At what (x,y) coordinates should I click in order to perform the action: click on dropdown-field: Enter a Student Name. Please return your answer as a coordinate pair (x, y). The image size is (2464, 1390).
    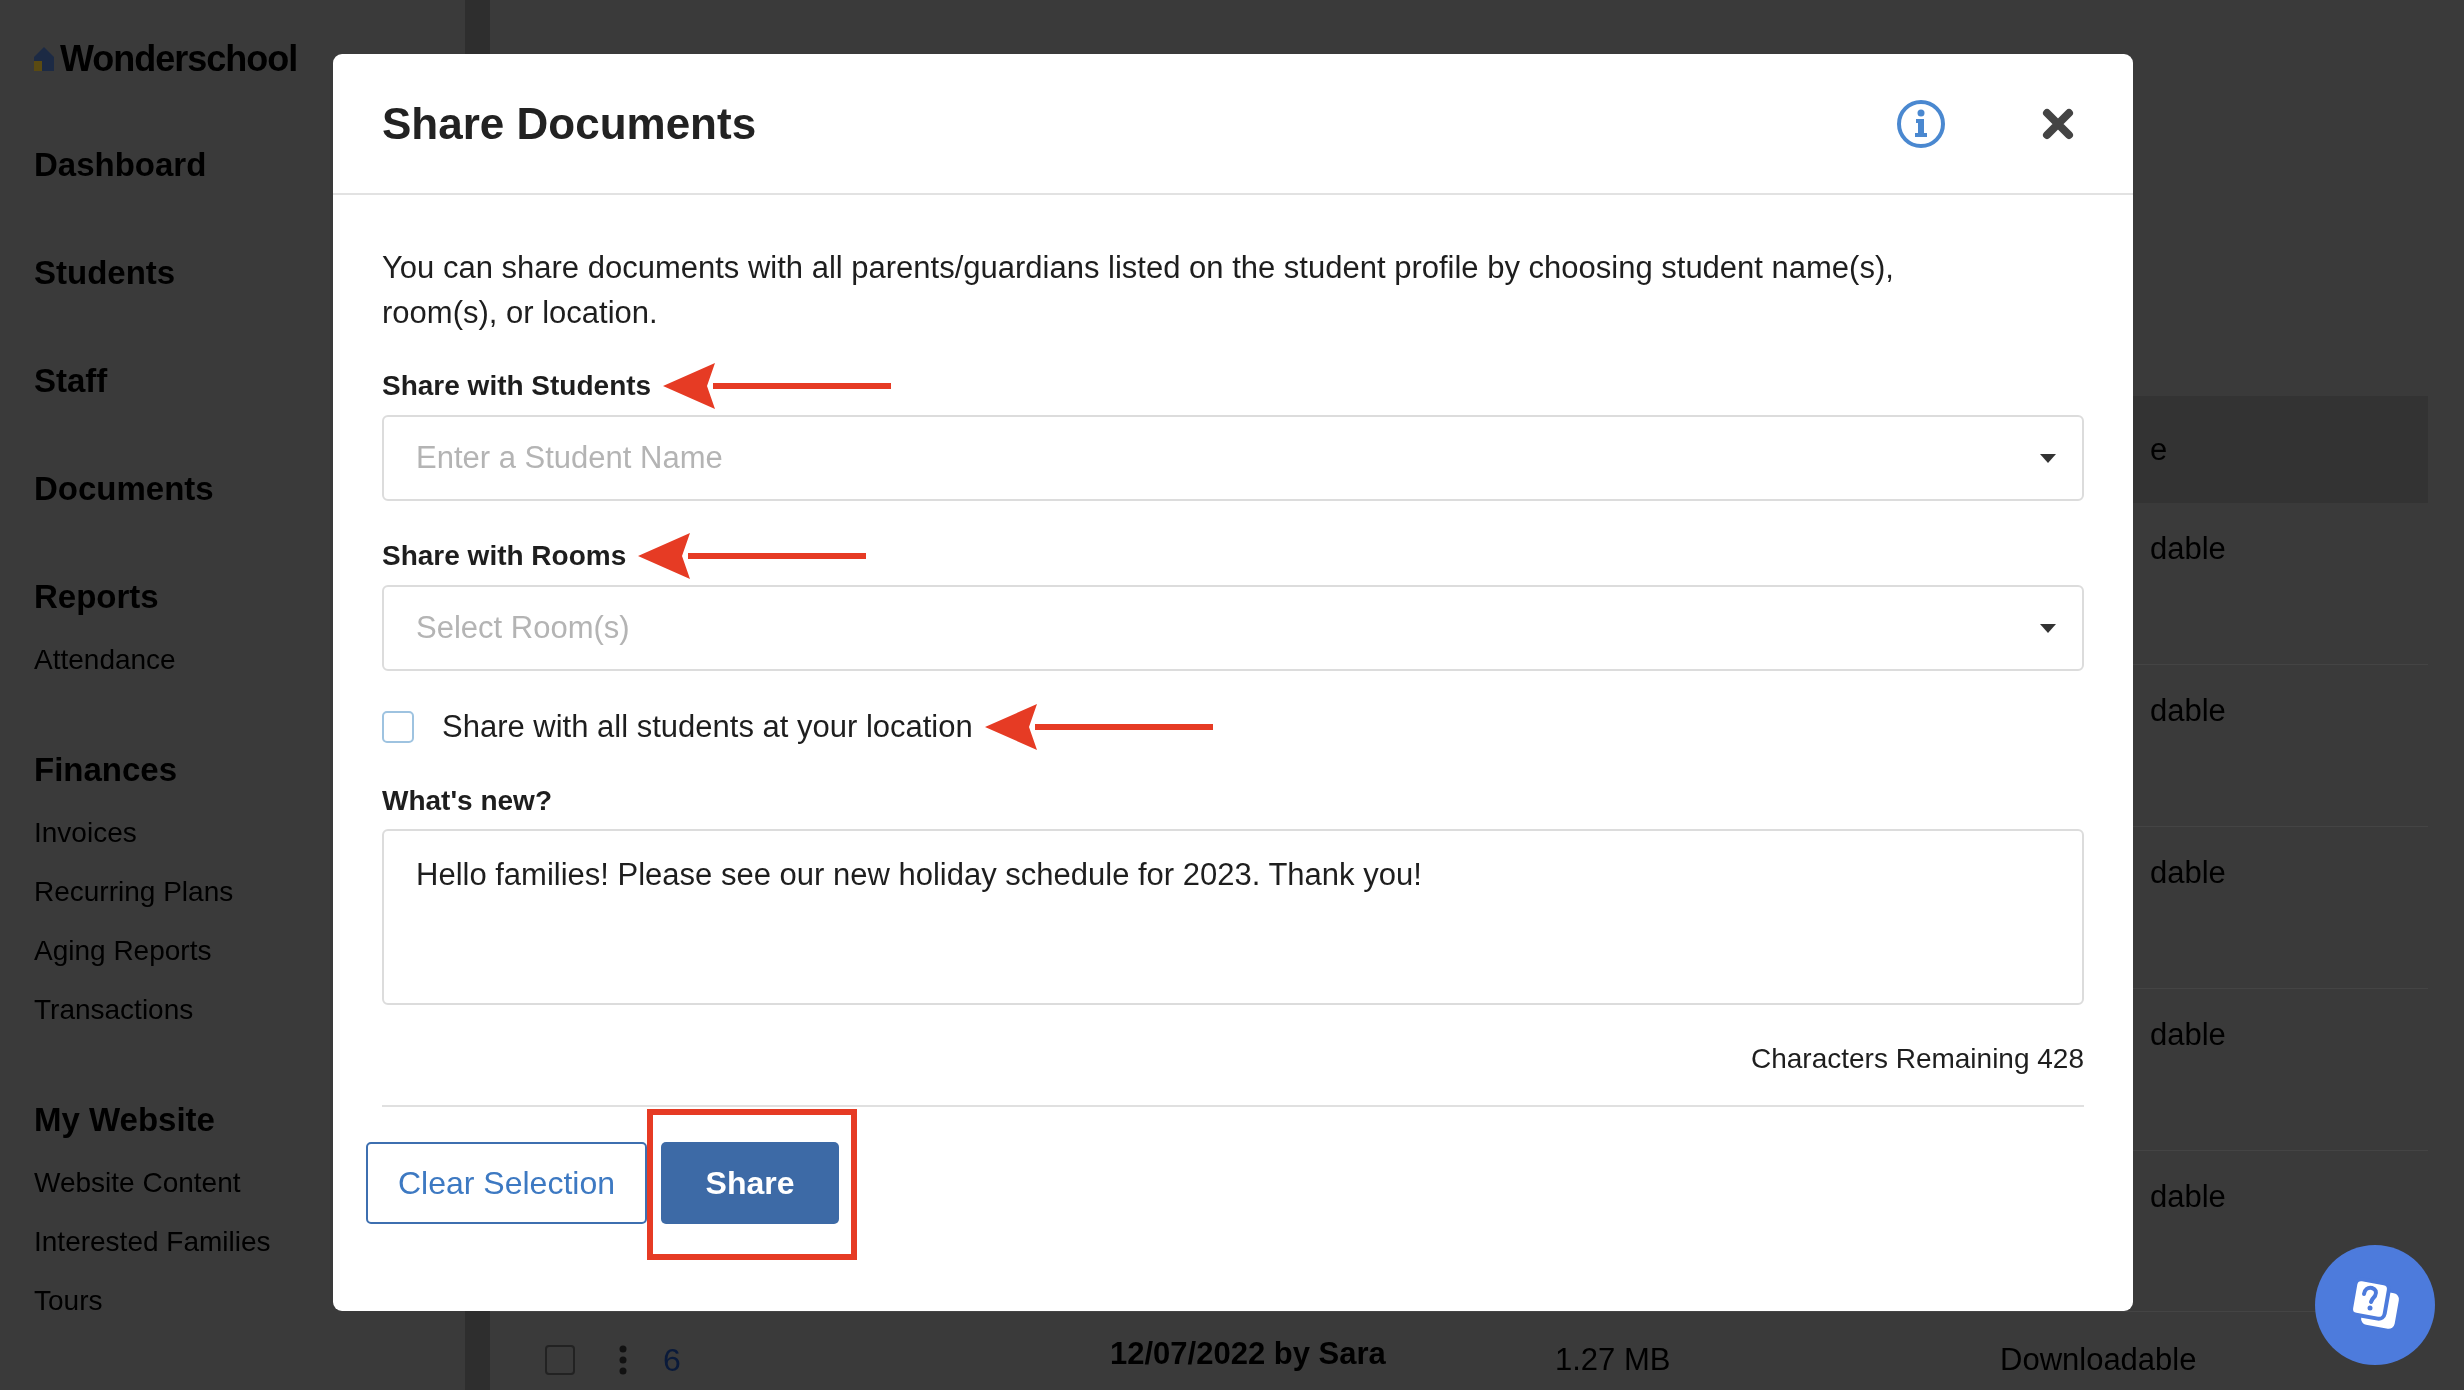
    Looking at the image, I should click on (1233, 458).